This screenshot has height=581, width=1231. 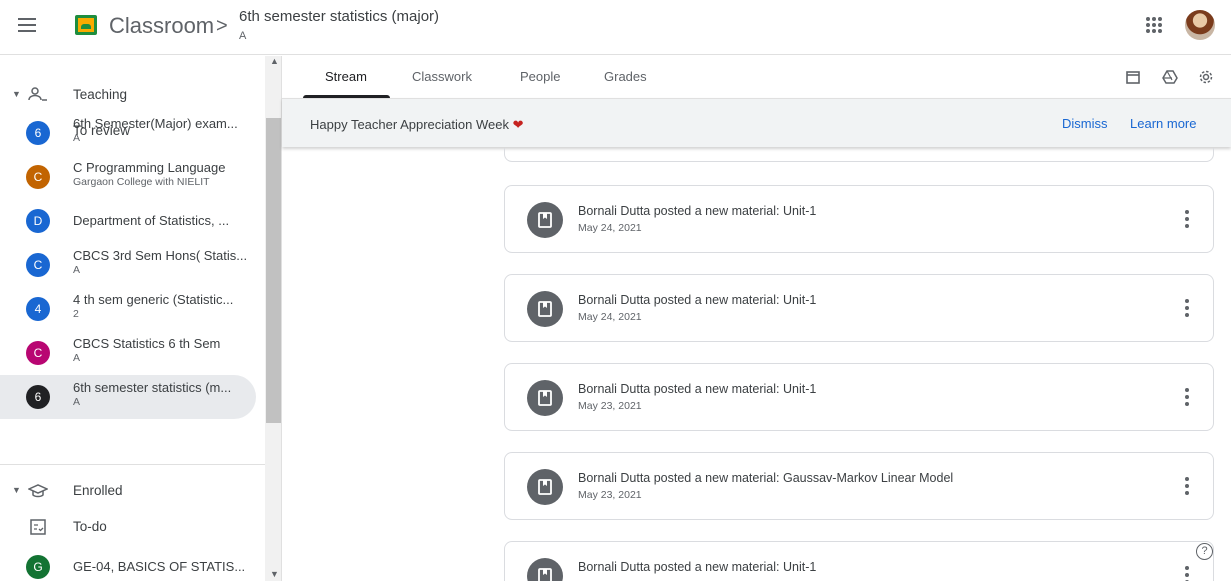 I want to click on classroom-logo-icon, so click(x=86, y=25).